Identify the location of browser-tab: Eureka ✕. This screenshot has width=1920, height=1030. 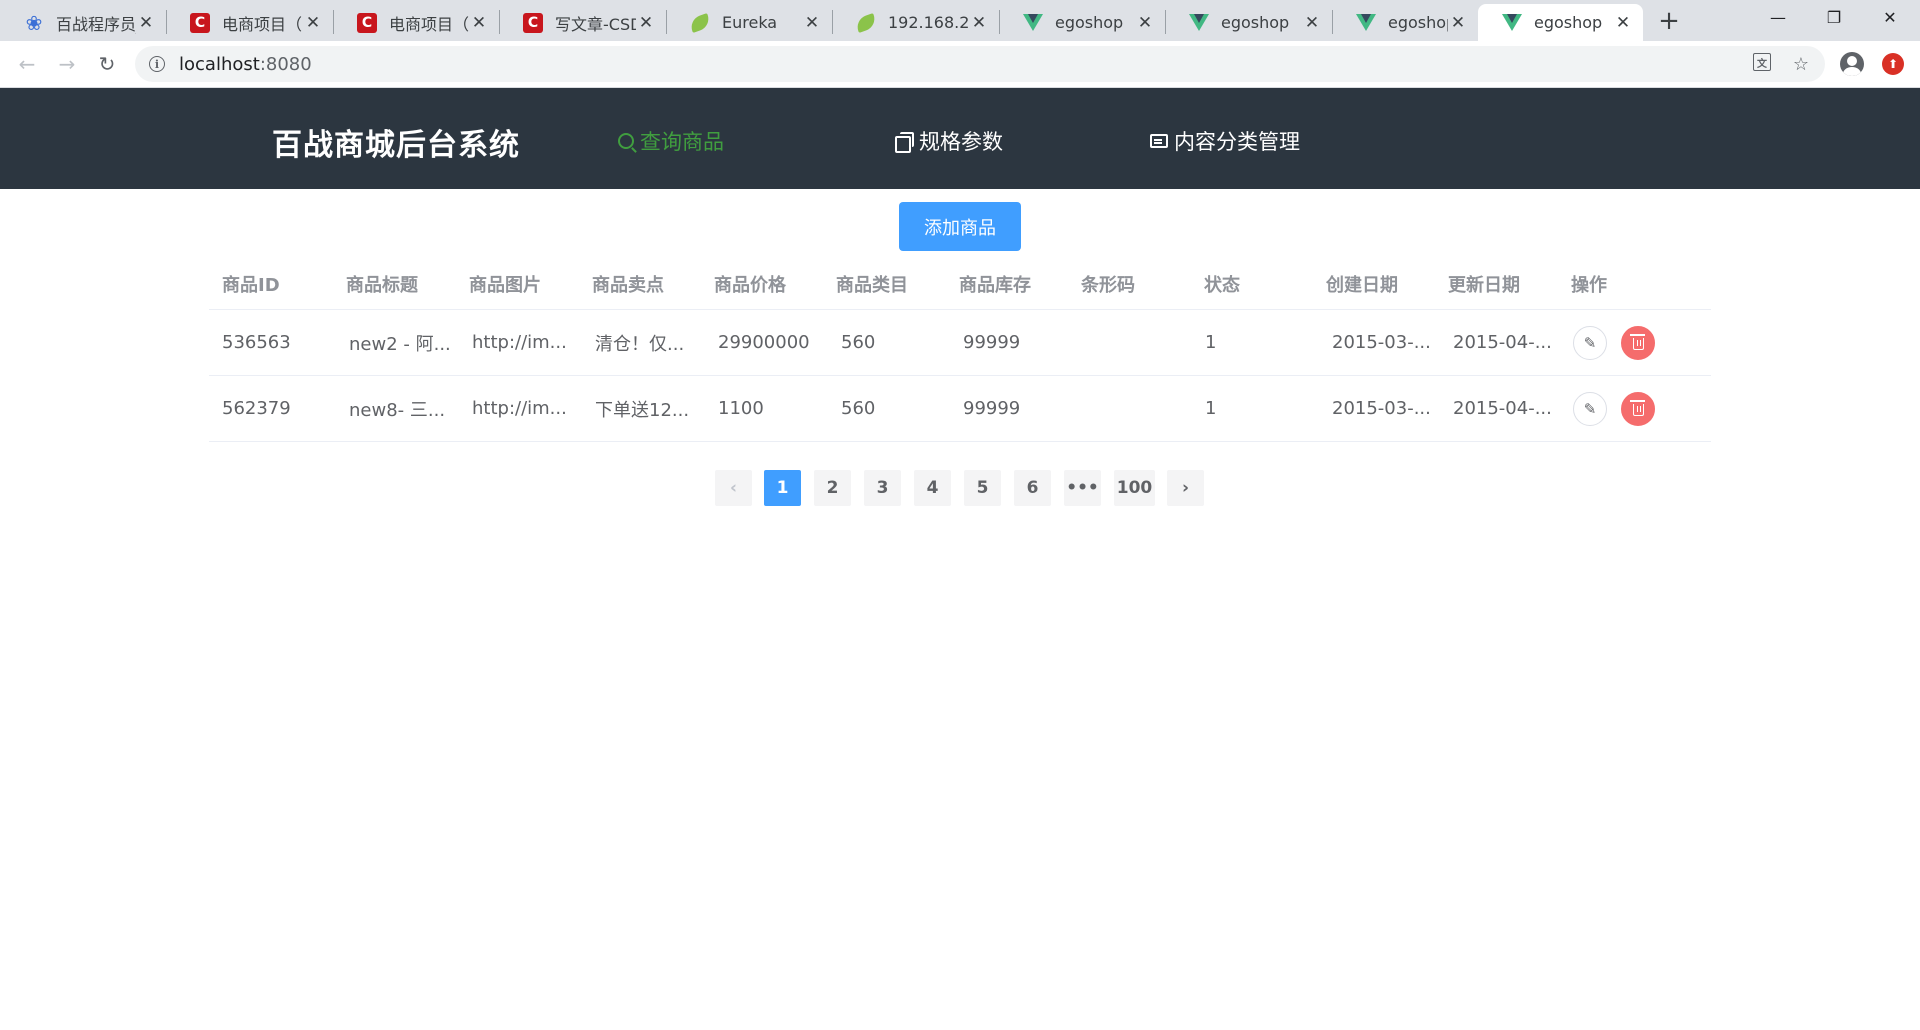
(749, 22).